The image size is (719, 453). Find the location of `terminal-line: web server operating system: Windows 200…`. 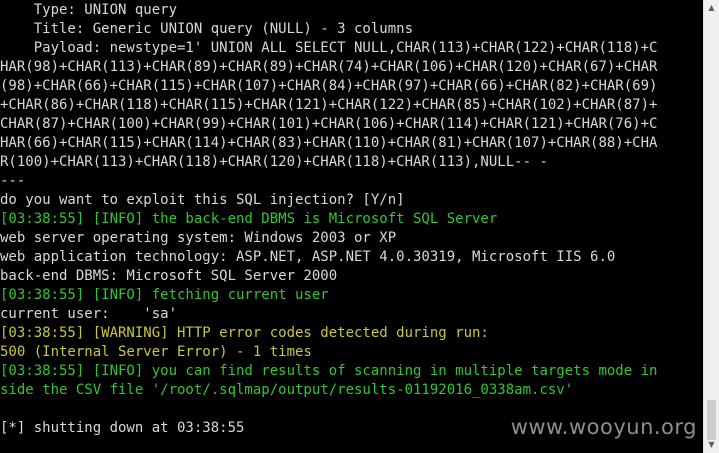

terminal-line: web server operating system: Windows 200… is located at coordinates (198, 238).